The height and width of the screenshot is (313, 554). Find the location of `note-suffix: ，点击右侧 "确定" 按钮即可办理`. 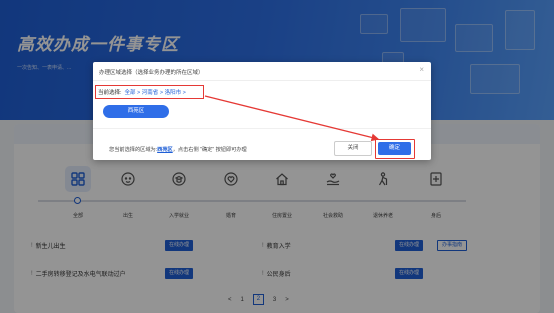

note-suffix: ，点击右侧 "确定" 按钮即可办理 is located at coordinates (209, 150).